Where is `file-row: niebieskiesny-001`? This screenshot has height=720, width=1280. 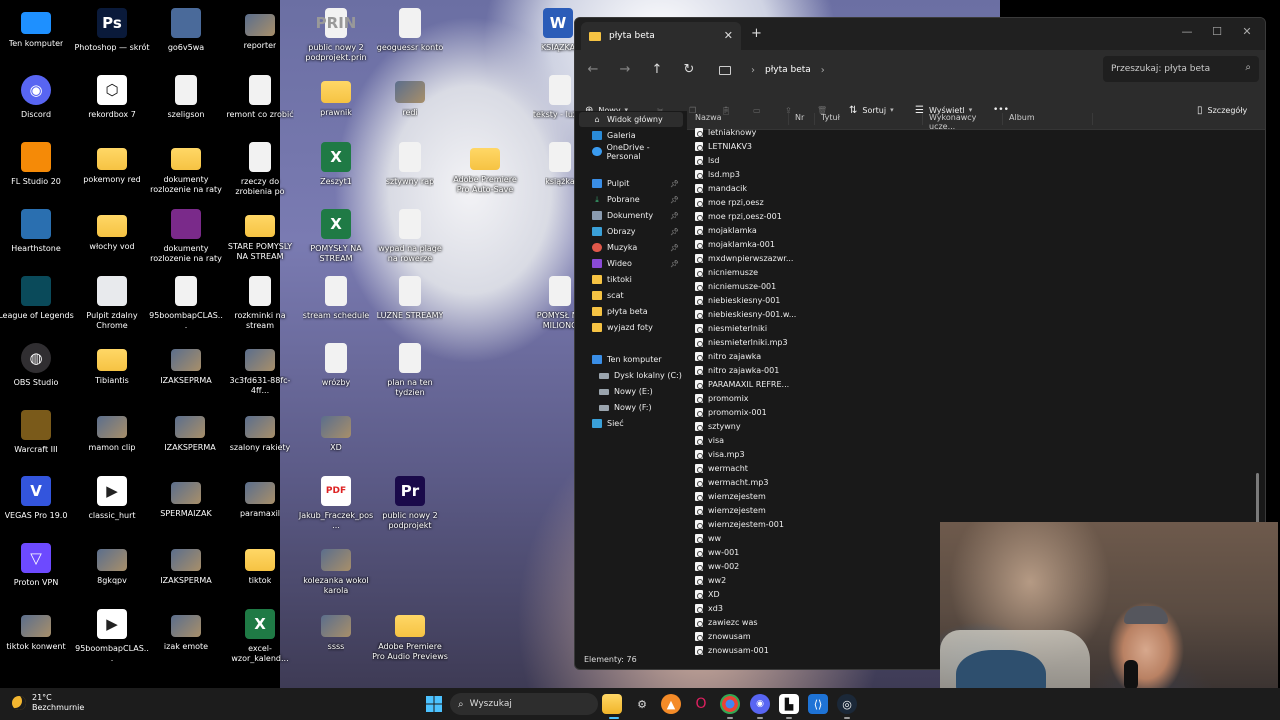
file-row: niebieskiesny-001 is located at coordinates (750, 300).